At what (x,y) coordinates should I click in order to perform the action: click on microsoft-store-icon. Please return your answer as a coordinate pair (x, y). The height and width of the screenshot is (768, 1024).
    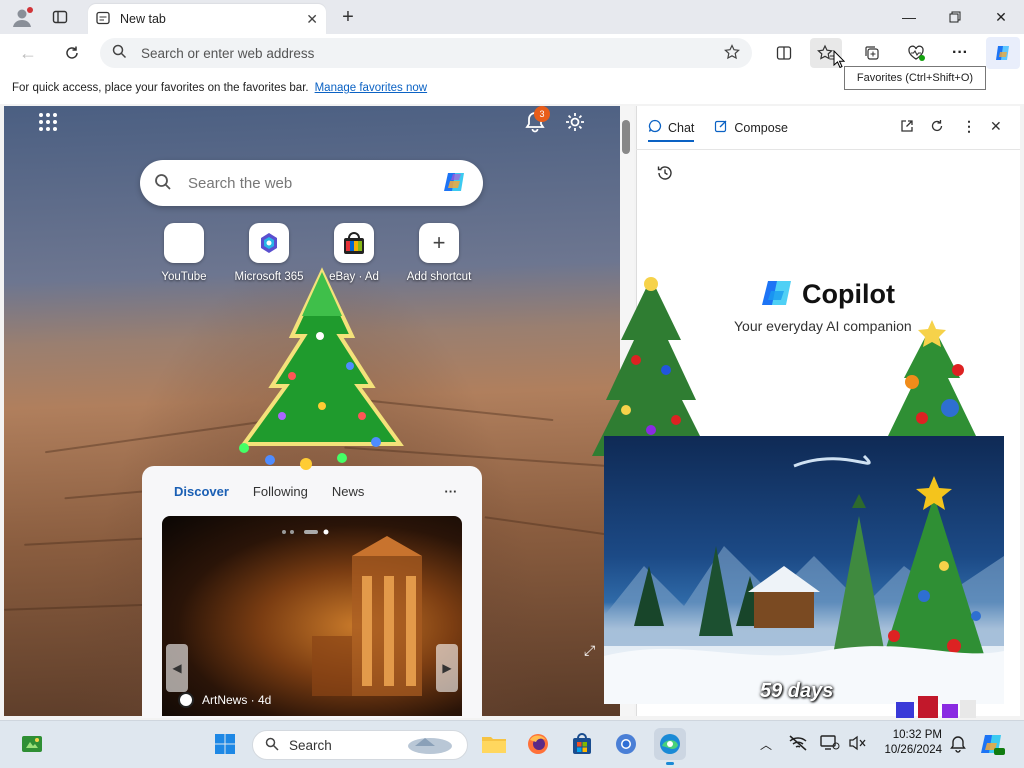
    Looking at the image, I should click on (582, 744).